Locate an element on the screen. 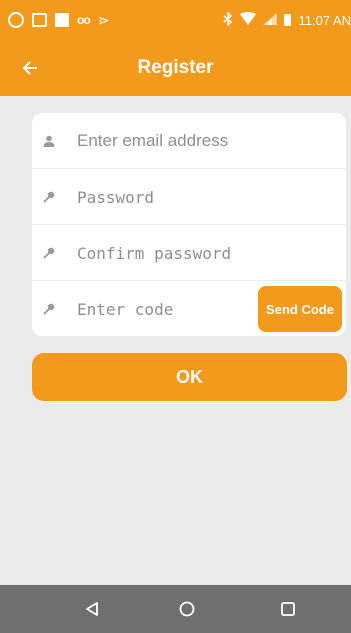  nav-back-button is located at coordinates (92, 609).